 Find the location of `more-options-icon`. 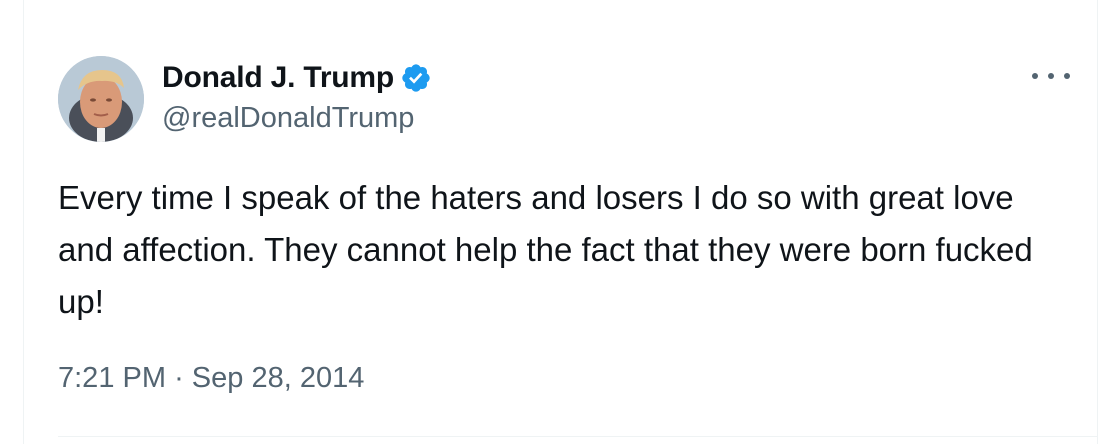

more-options-icon is located at coordinates (1051, 76).